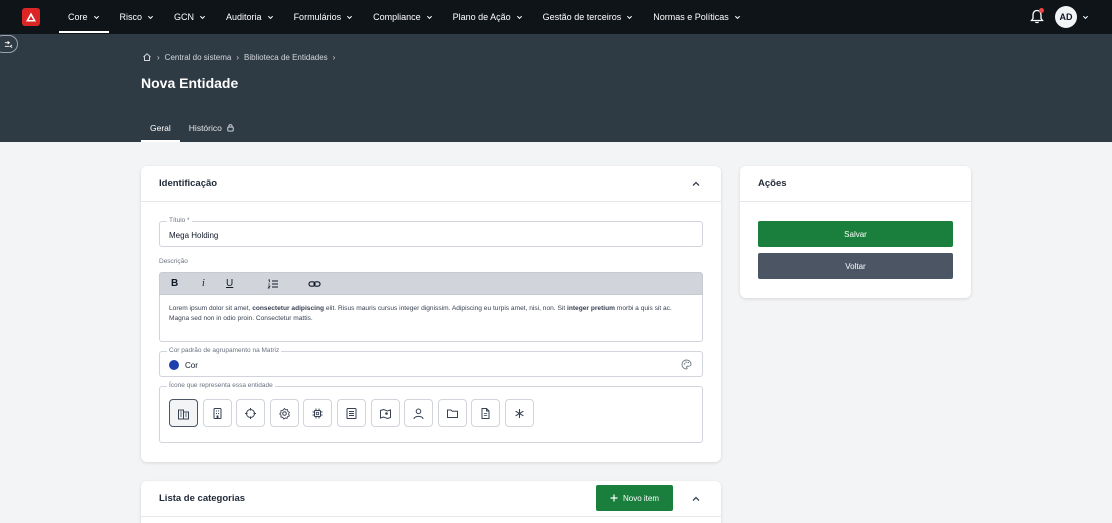 The image size is (1112, 523). I want to click on page-title: Nova Entidade, so click(190, 83).